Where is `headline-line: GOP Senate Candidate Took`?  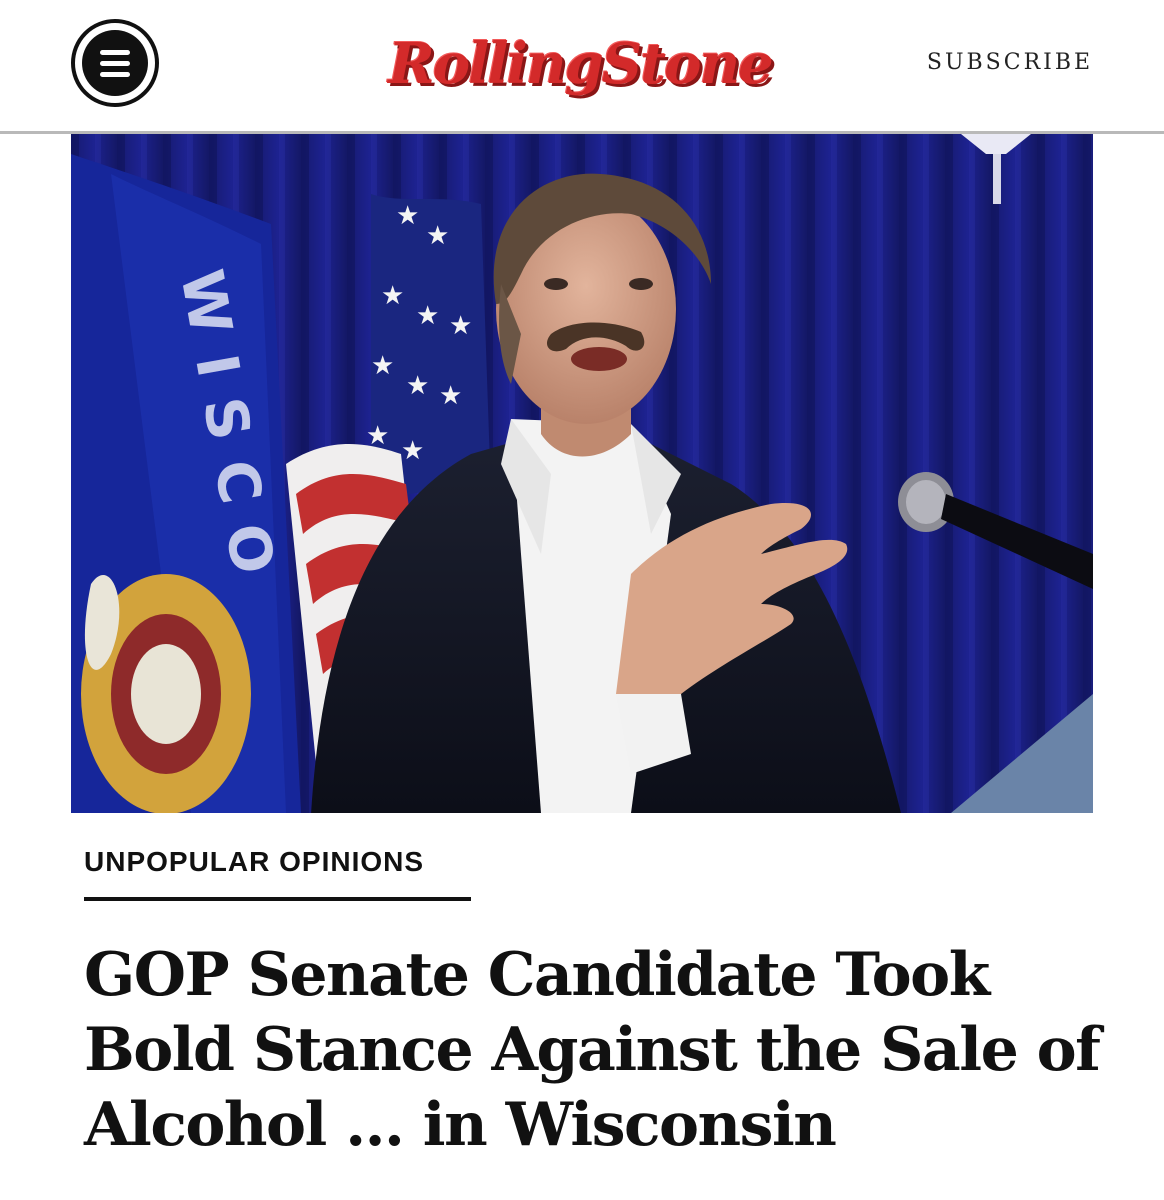 headline-line: GOP Senate Candidate Took is located at coordinates (537, 975).